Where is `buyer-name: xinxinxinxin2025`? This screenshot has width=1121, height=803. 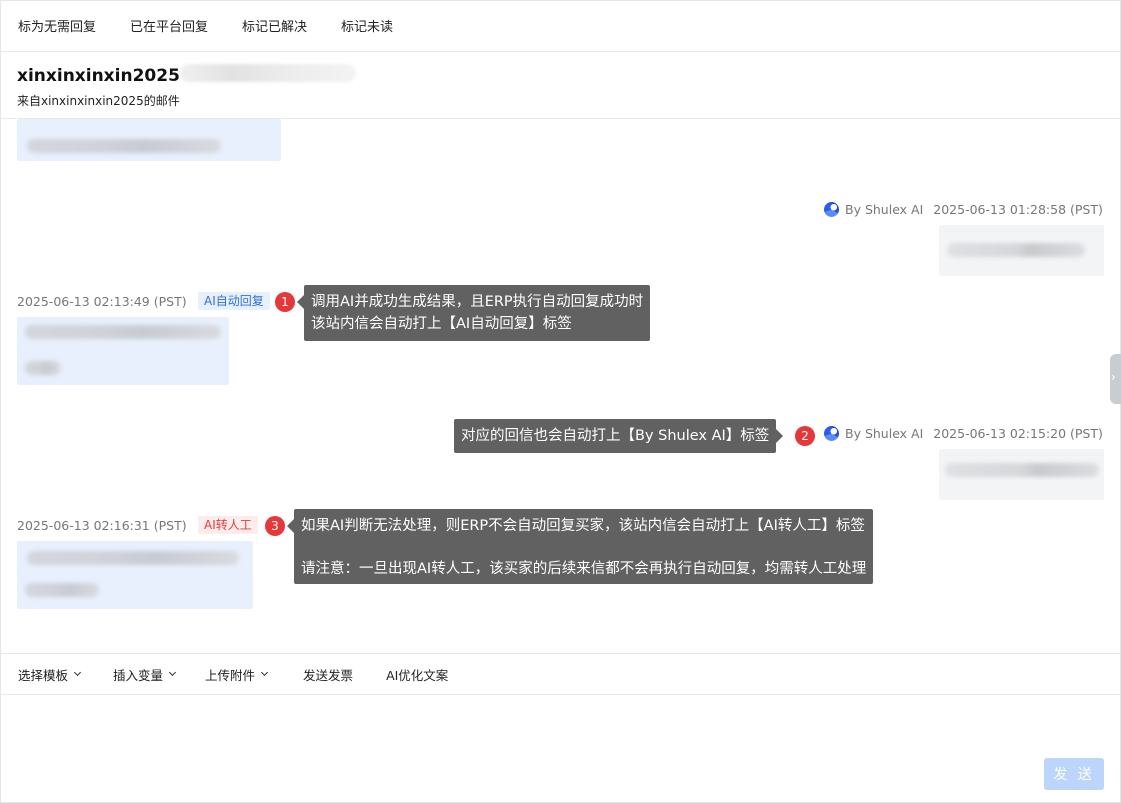 buyer-name: xinxinxinxin2025 is located at coordinates (98, 76).